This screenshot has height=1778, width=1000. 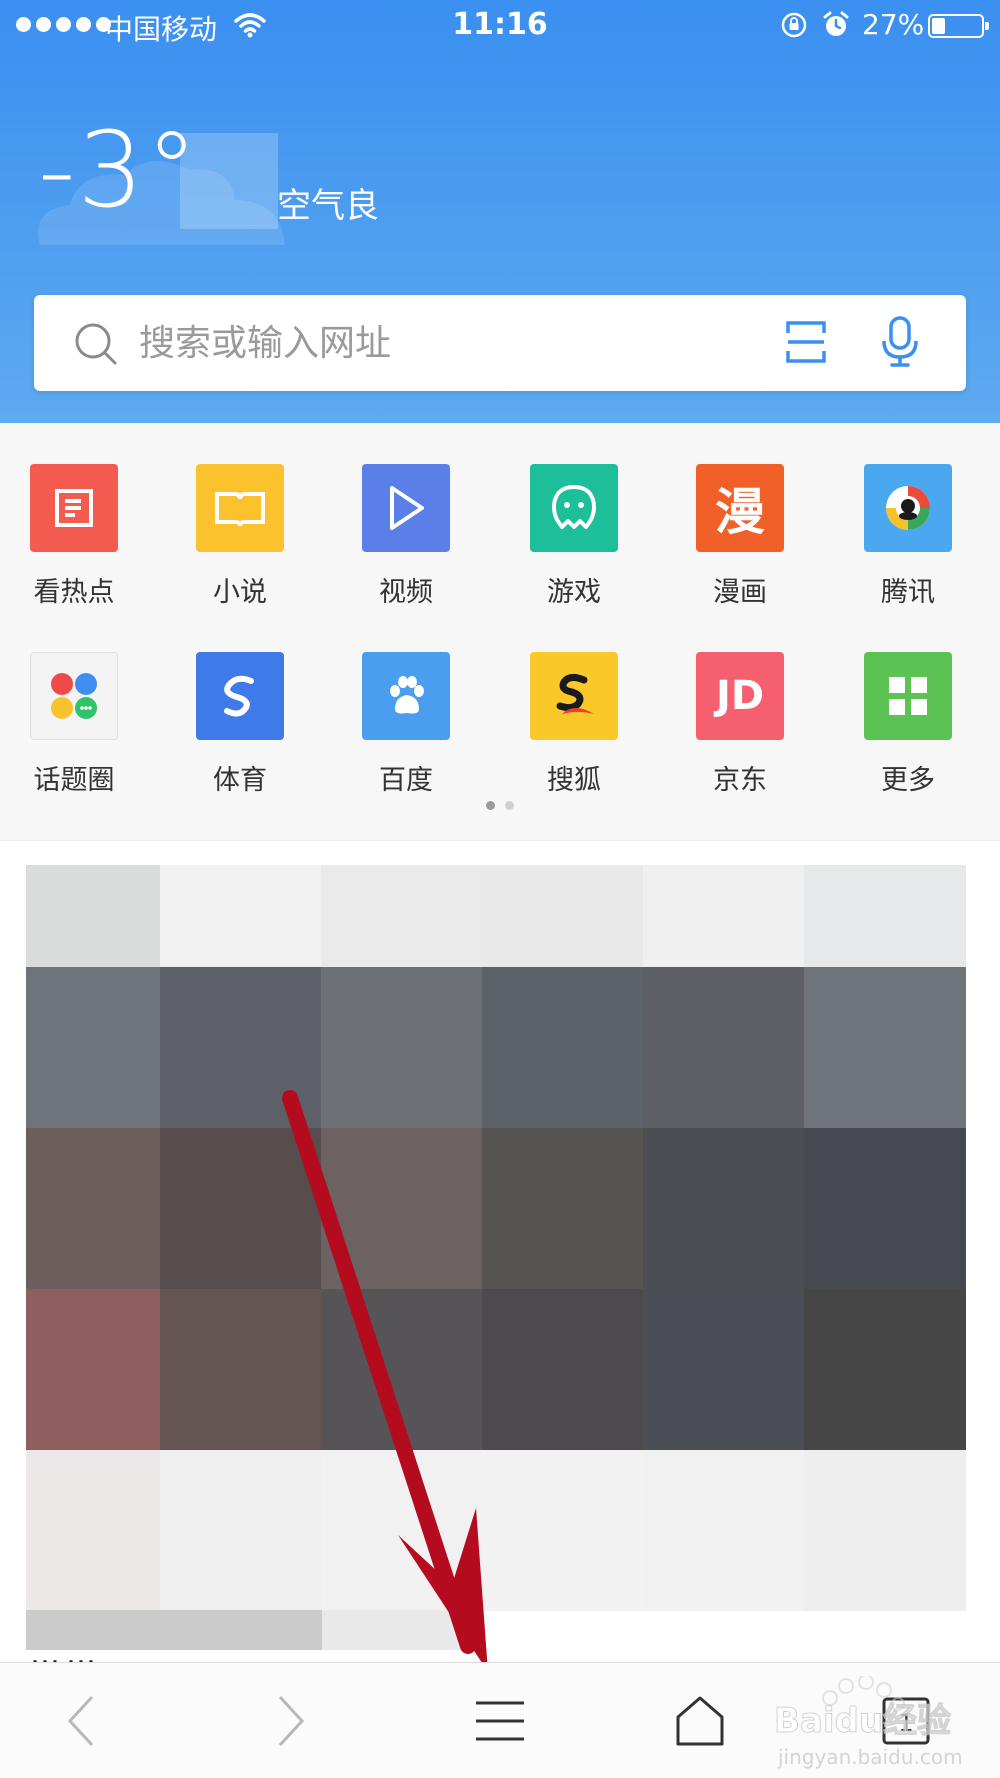 I want to click on shortcut-comic: 漫漫画, so click(x=740, y=536).